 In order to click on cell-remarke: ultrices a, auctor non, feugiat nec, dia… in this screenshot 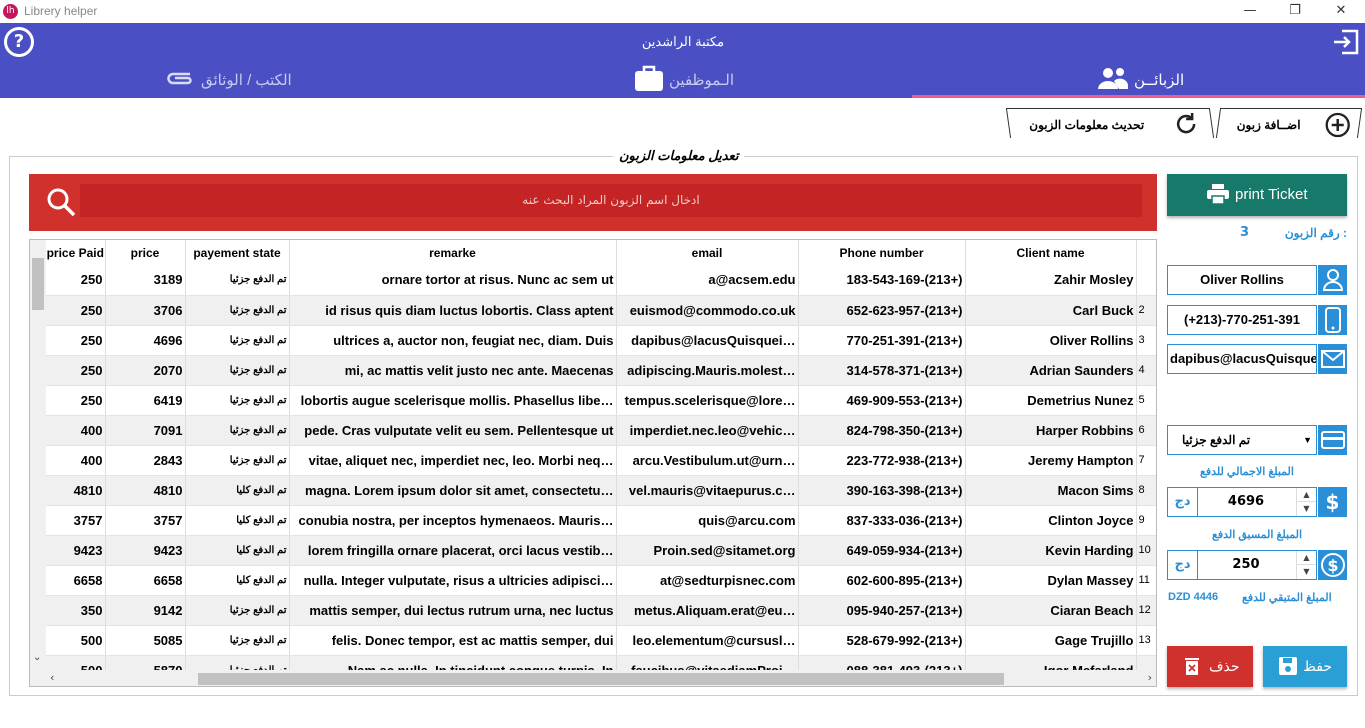, I will do `click(453, 340)`.